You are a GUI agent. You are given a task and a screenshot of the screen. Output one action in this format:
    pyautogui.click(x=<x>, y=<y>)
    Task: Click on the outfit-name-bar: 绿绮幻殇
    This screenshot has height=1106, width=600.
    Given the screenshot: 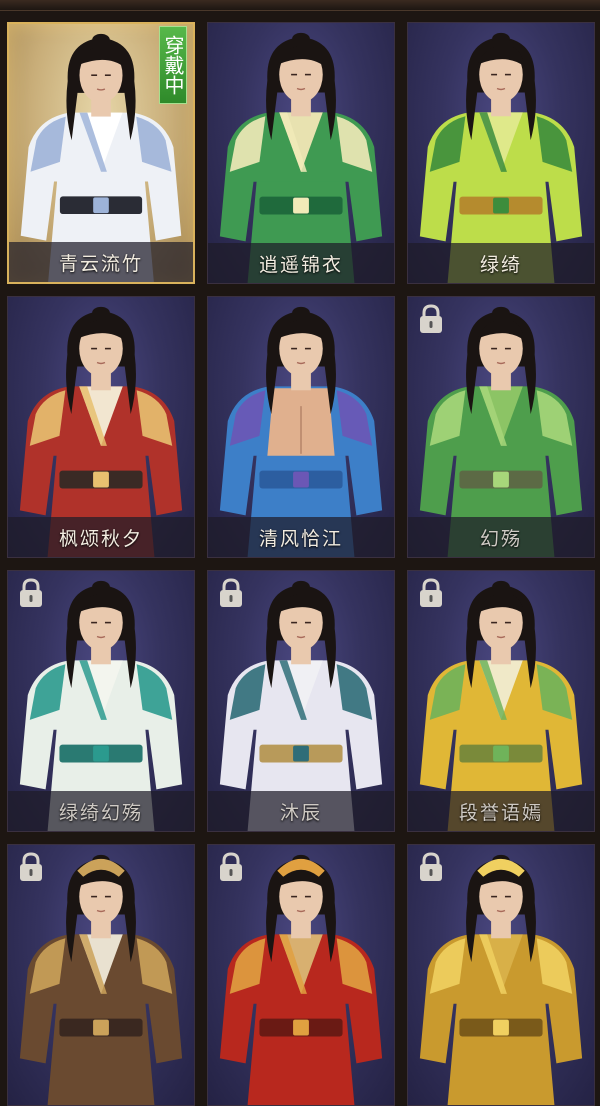 What is the action you would take?
    pyautogui.click(x=101, y=811)
    